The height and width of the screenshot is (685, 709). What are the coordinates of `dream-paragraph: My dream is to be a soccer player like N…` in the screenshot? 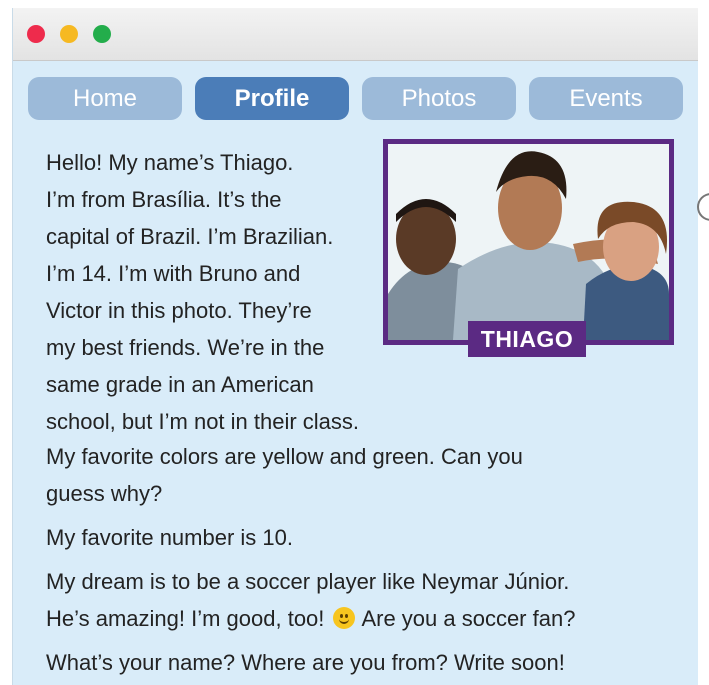 It's located at (366, 600).